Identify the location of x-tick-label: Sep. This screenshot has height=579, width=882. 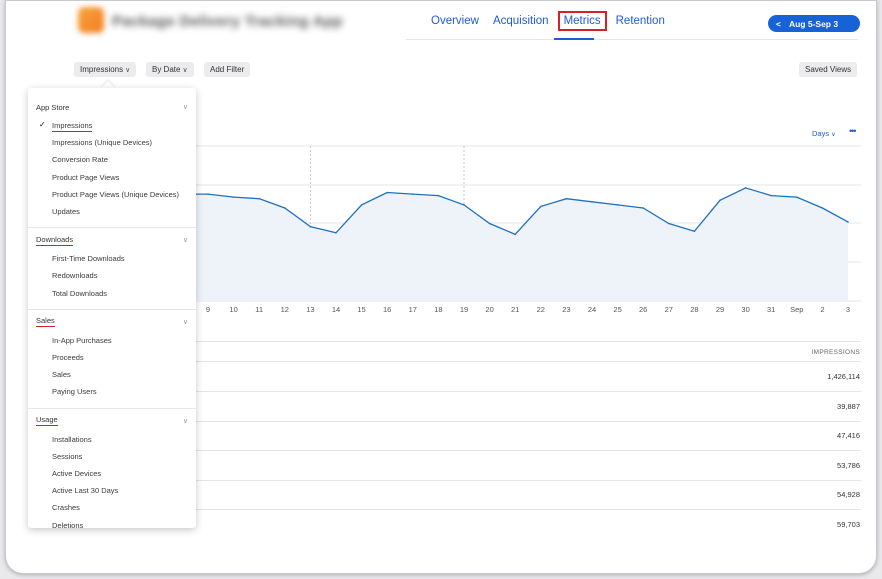
(796, 309).